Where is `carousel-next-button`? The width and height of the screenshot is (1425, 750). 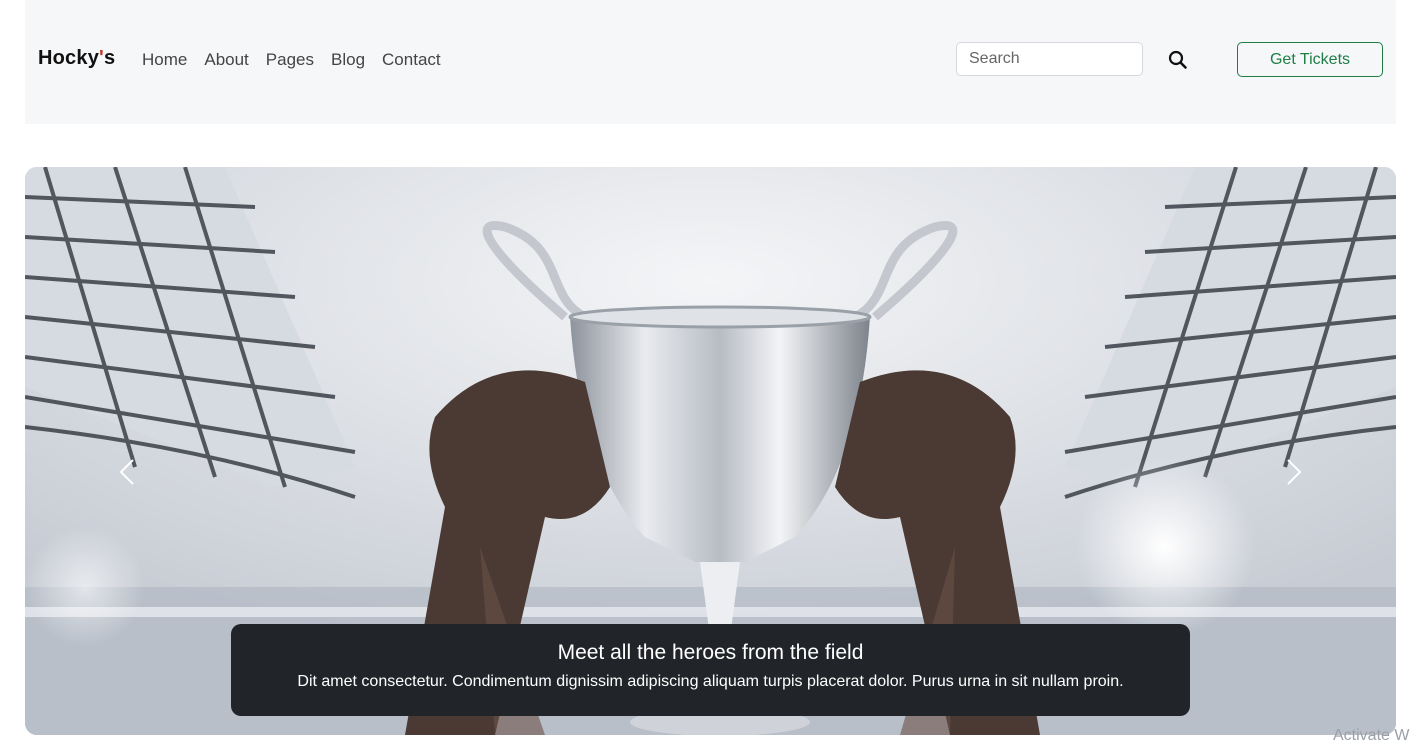
carousel-next-button is located at coordinates (1293, 472).